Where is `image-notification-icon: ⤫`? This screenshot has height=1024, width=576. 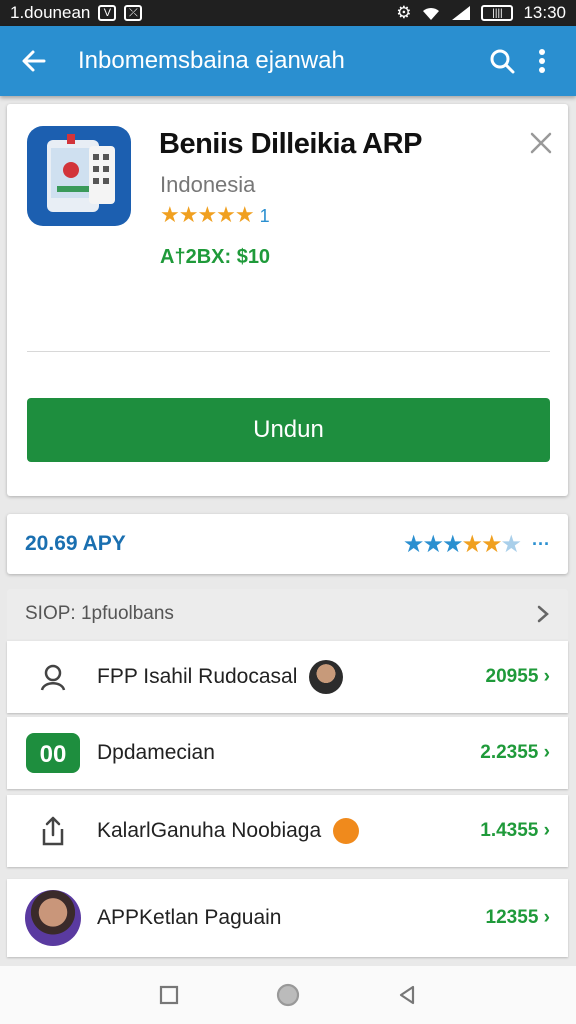
image-notification-icon: ⤫ is located at coordinates (133, 13).